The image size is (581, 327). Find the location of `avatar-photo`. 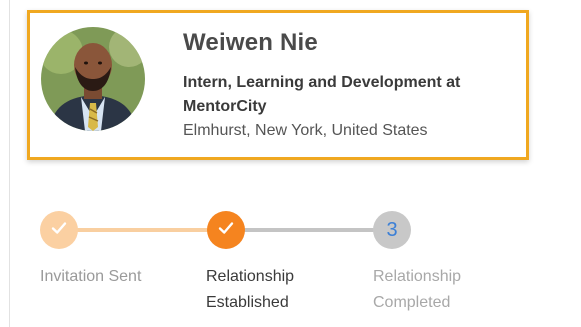

avatar-photo is located at coordinates (93, 79).